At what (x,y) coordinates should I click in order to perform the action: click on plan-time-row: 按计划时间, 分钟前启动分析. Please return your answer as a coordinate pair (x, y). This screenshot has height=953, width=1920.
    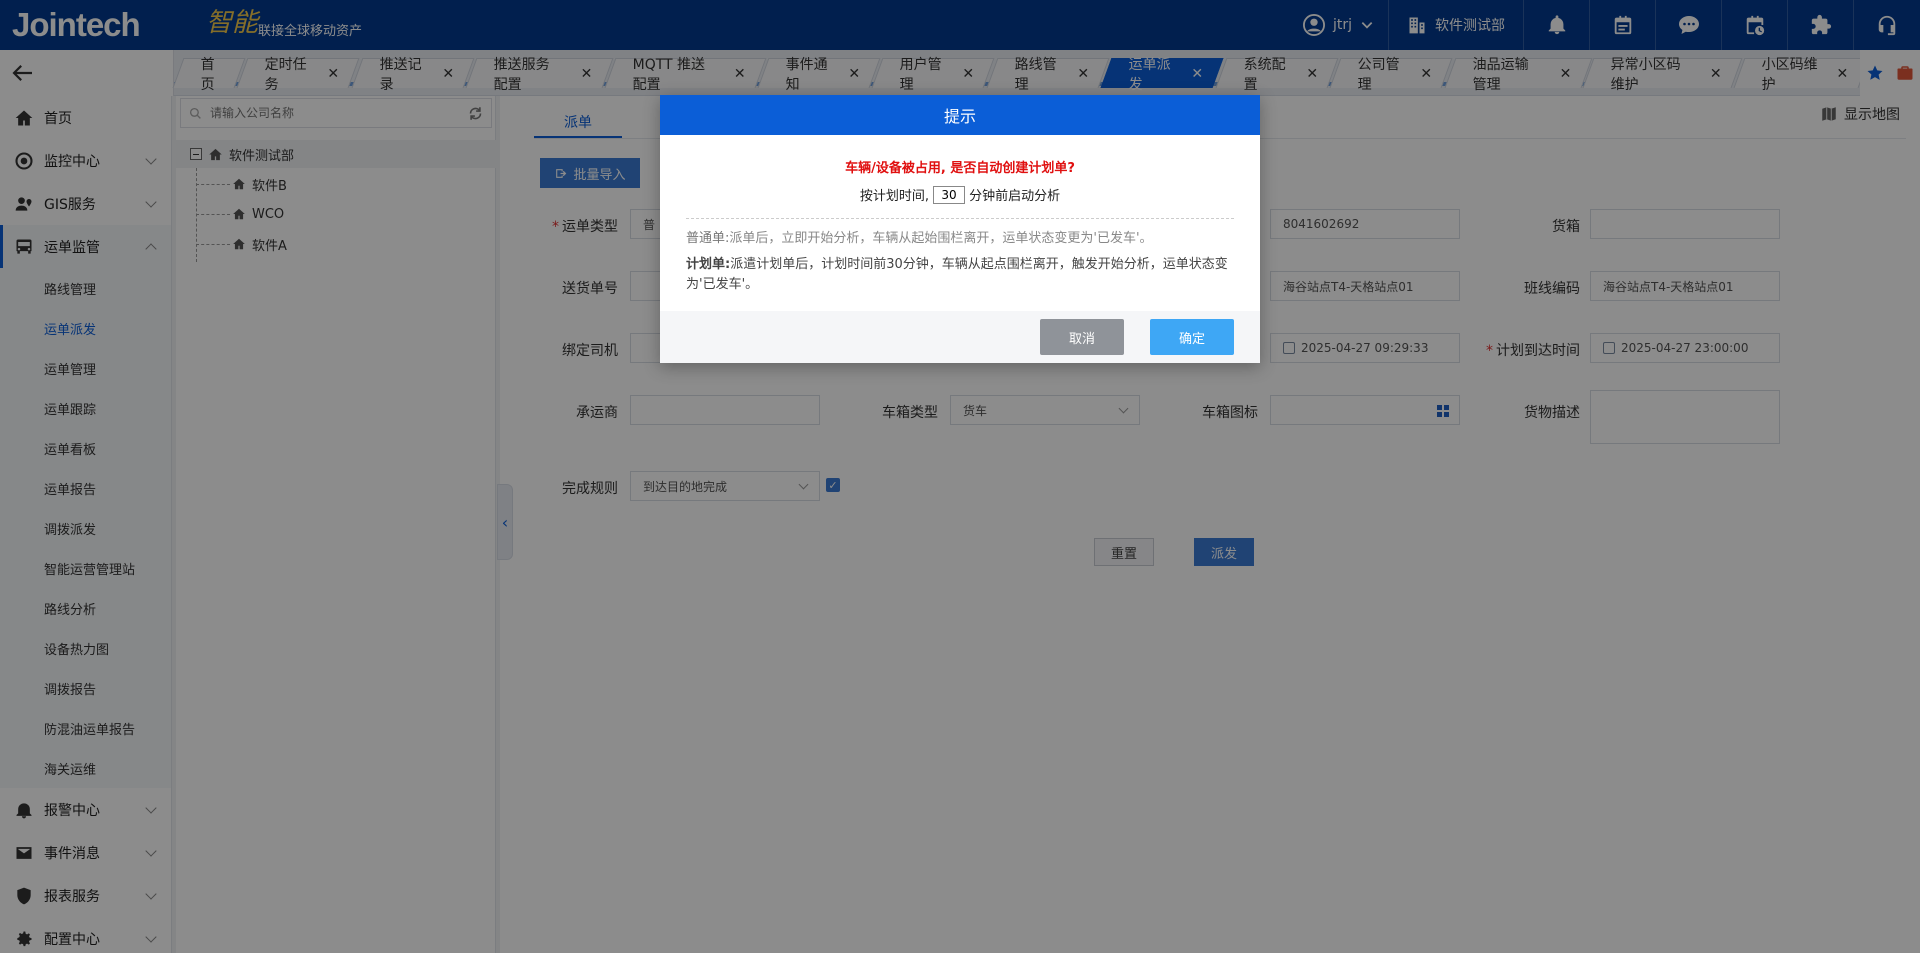
    Looking at the image, I should click on (960, 194).